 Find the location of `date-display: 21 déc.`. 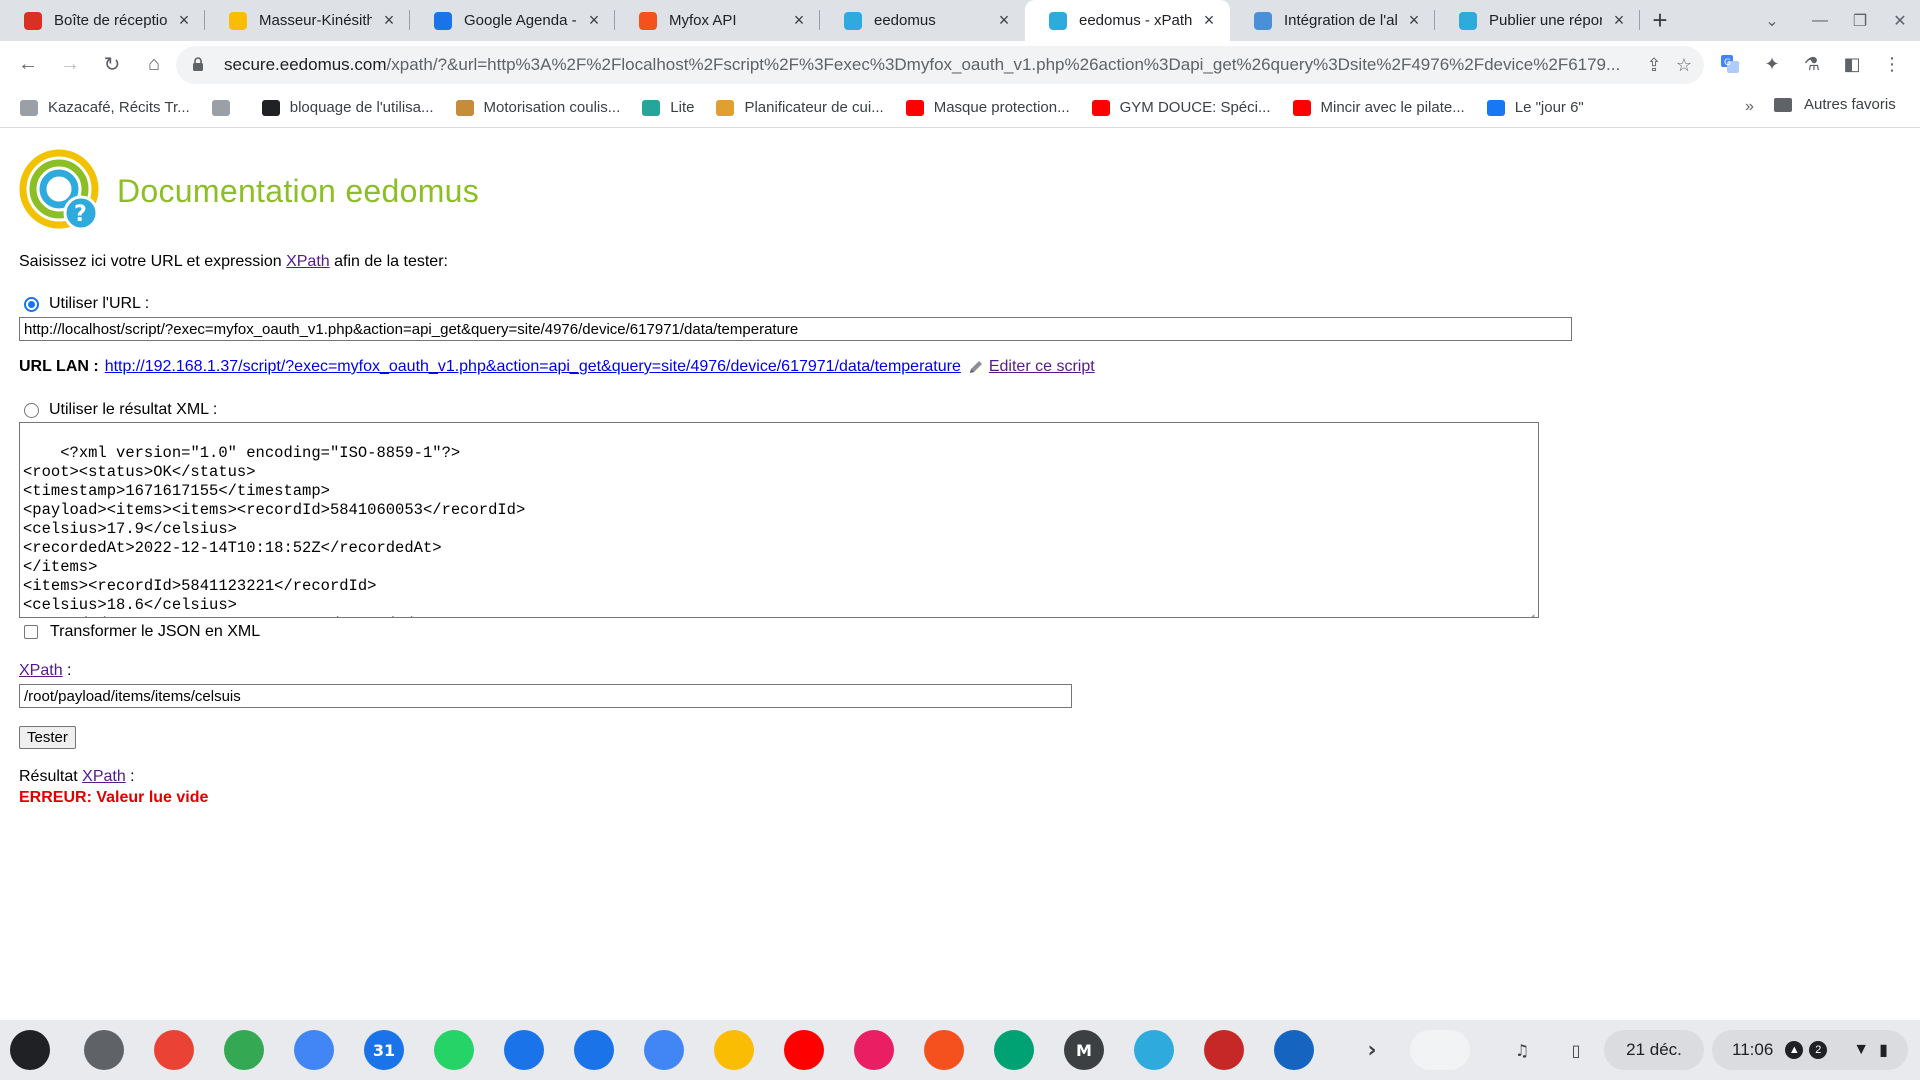

date-display: 21 déc. is located at coordinates (1654, 1050).